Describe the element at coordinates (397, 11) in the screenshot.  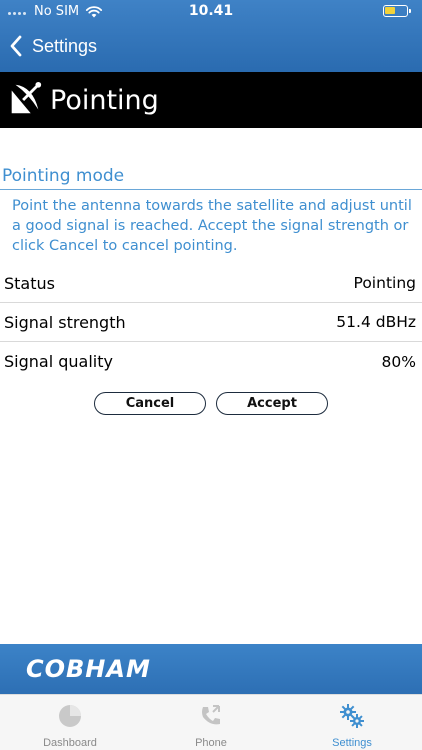
I see `battery-icon` at that location.